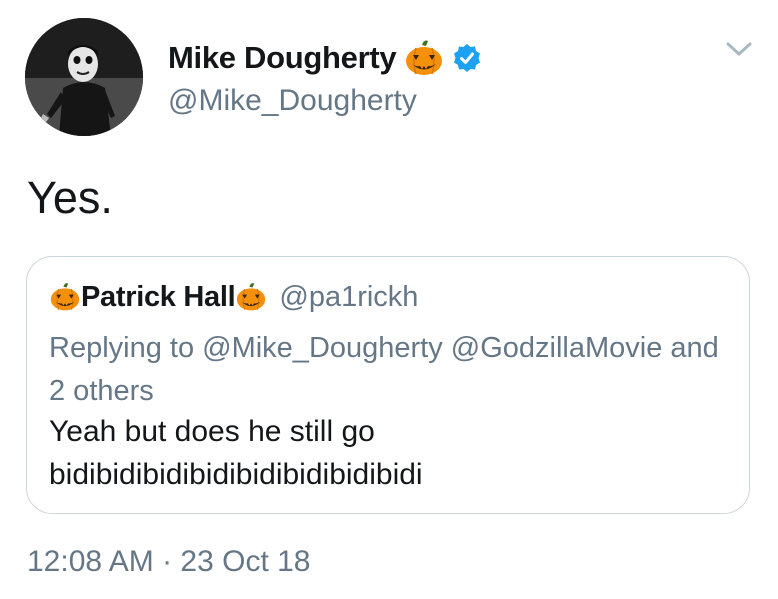  I want to click on author-row: Mike Dougherty, so click(325, 58).